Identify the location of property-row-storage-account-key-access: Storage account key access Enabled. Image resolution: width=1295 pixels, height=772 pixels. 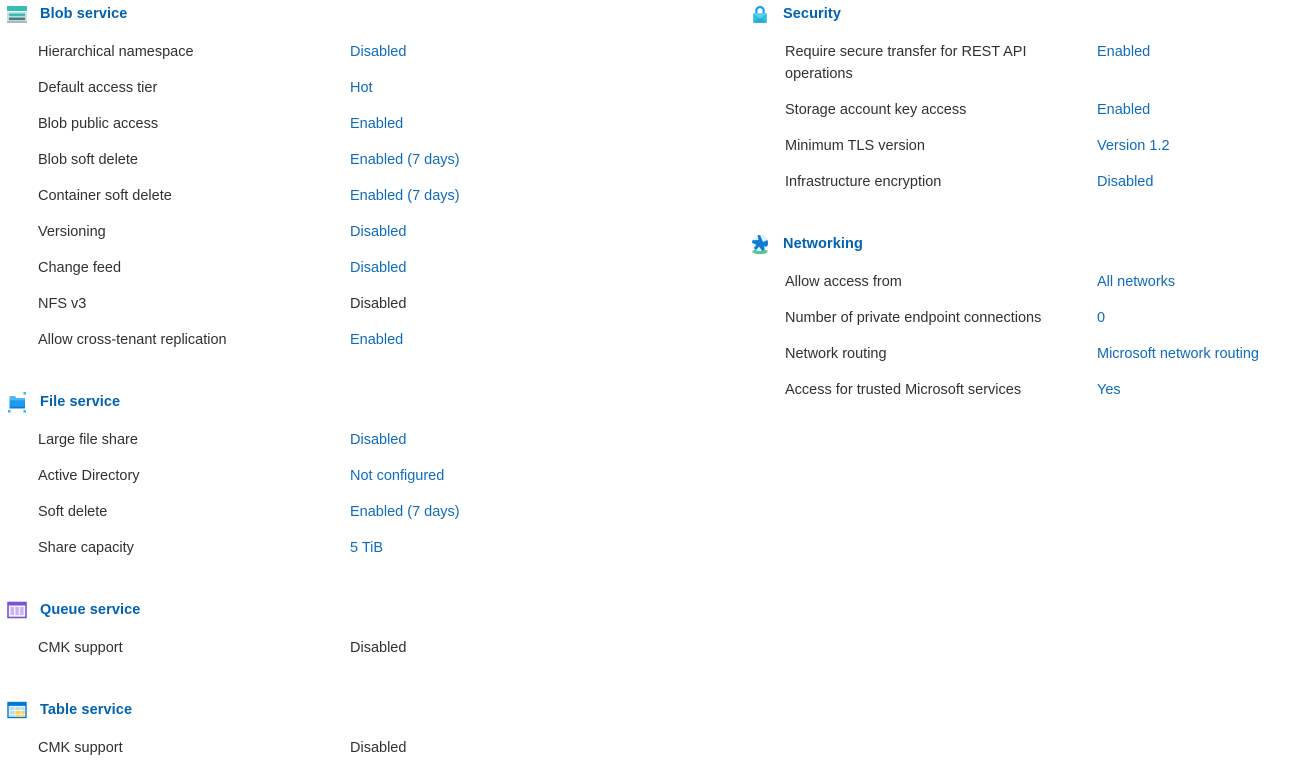
(1020, 116).